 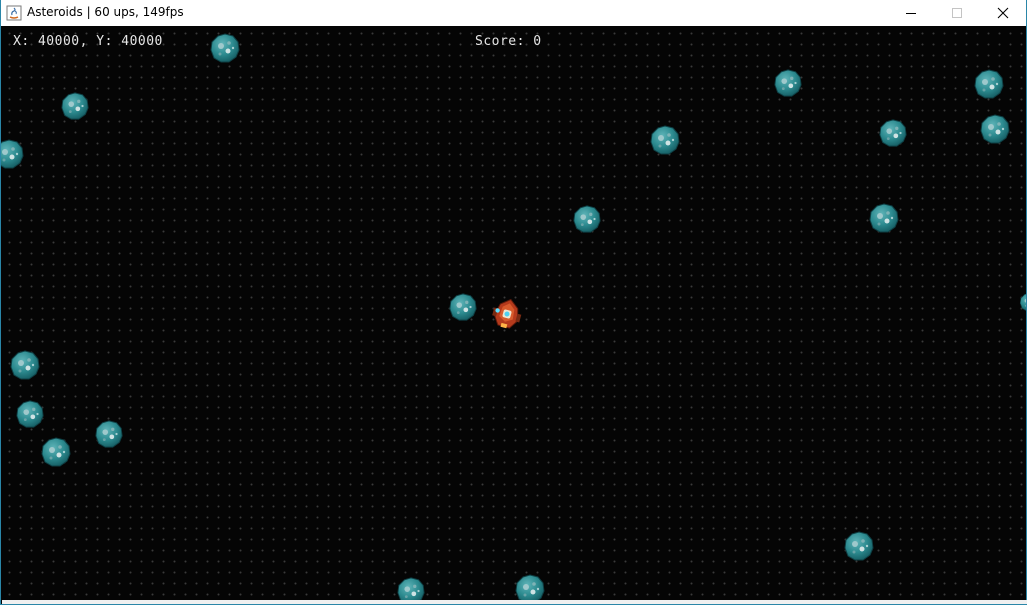 I want to click on close-icon, so click(x=1003, y=13).